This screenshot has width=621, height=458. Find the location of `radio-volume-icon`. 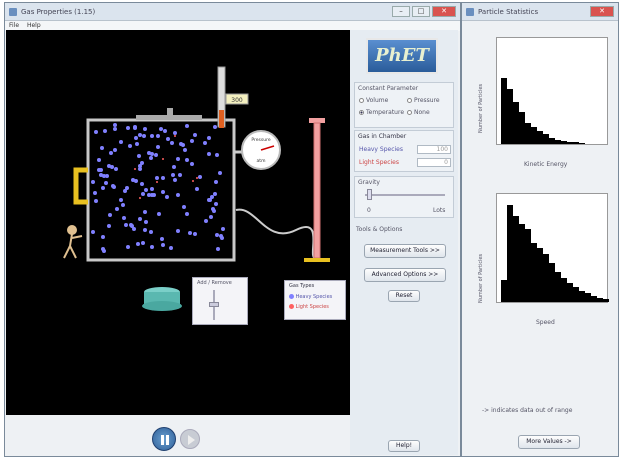

radio-volume-icon is located at coordinates (361, 100).